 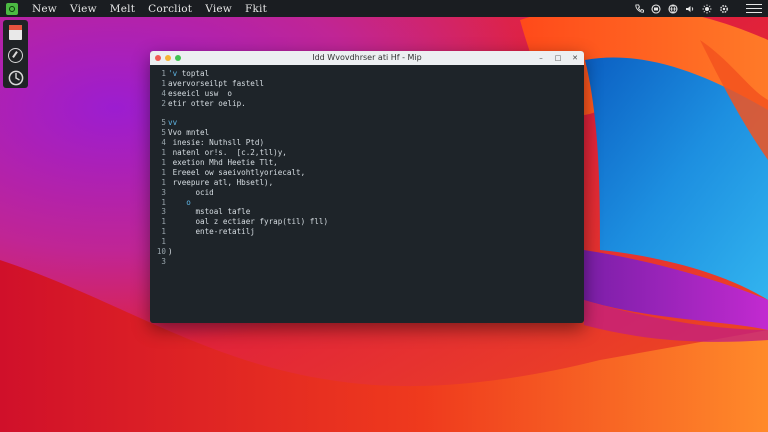 I want to click on code-line: vv, so click(x=248, y=123).